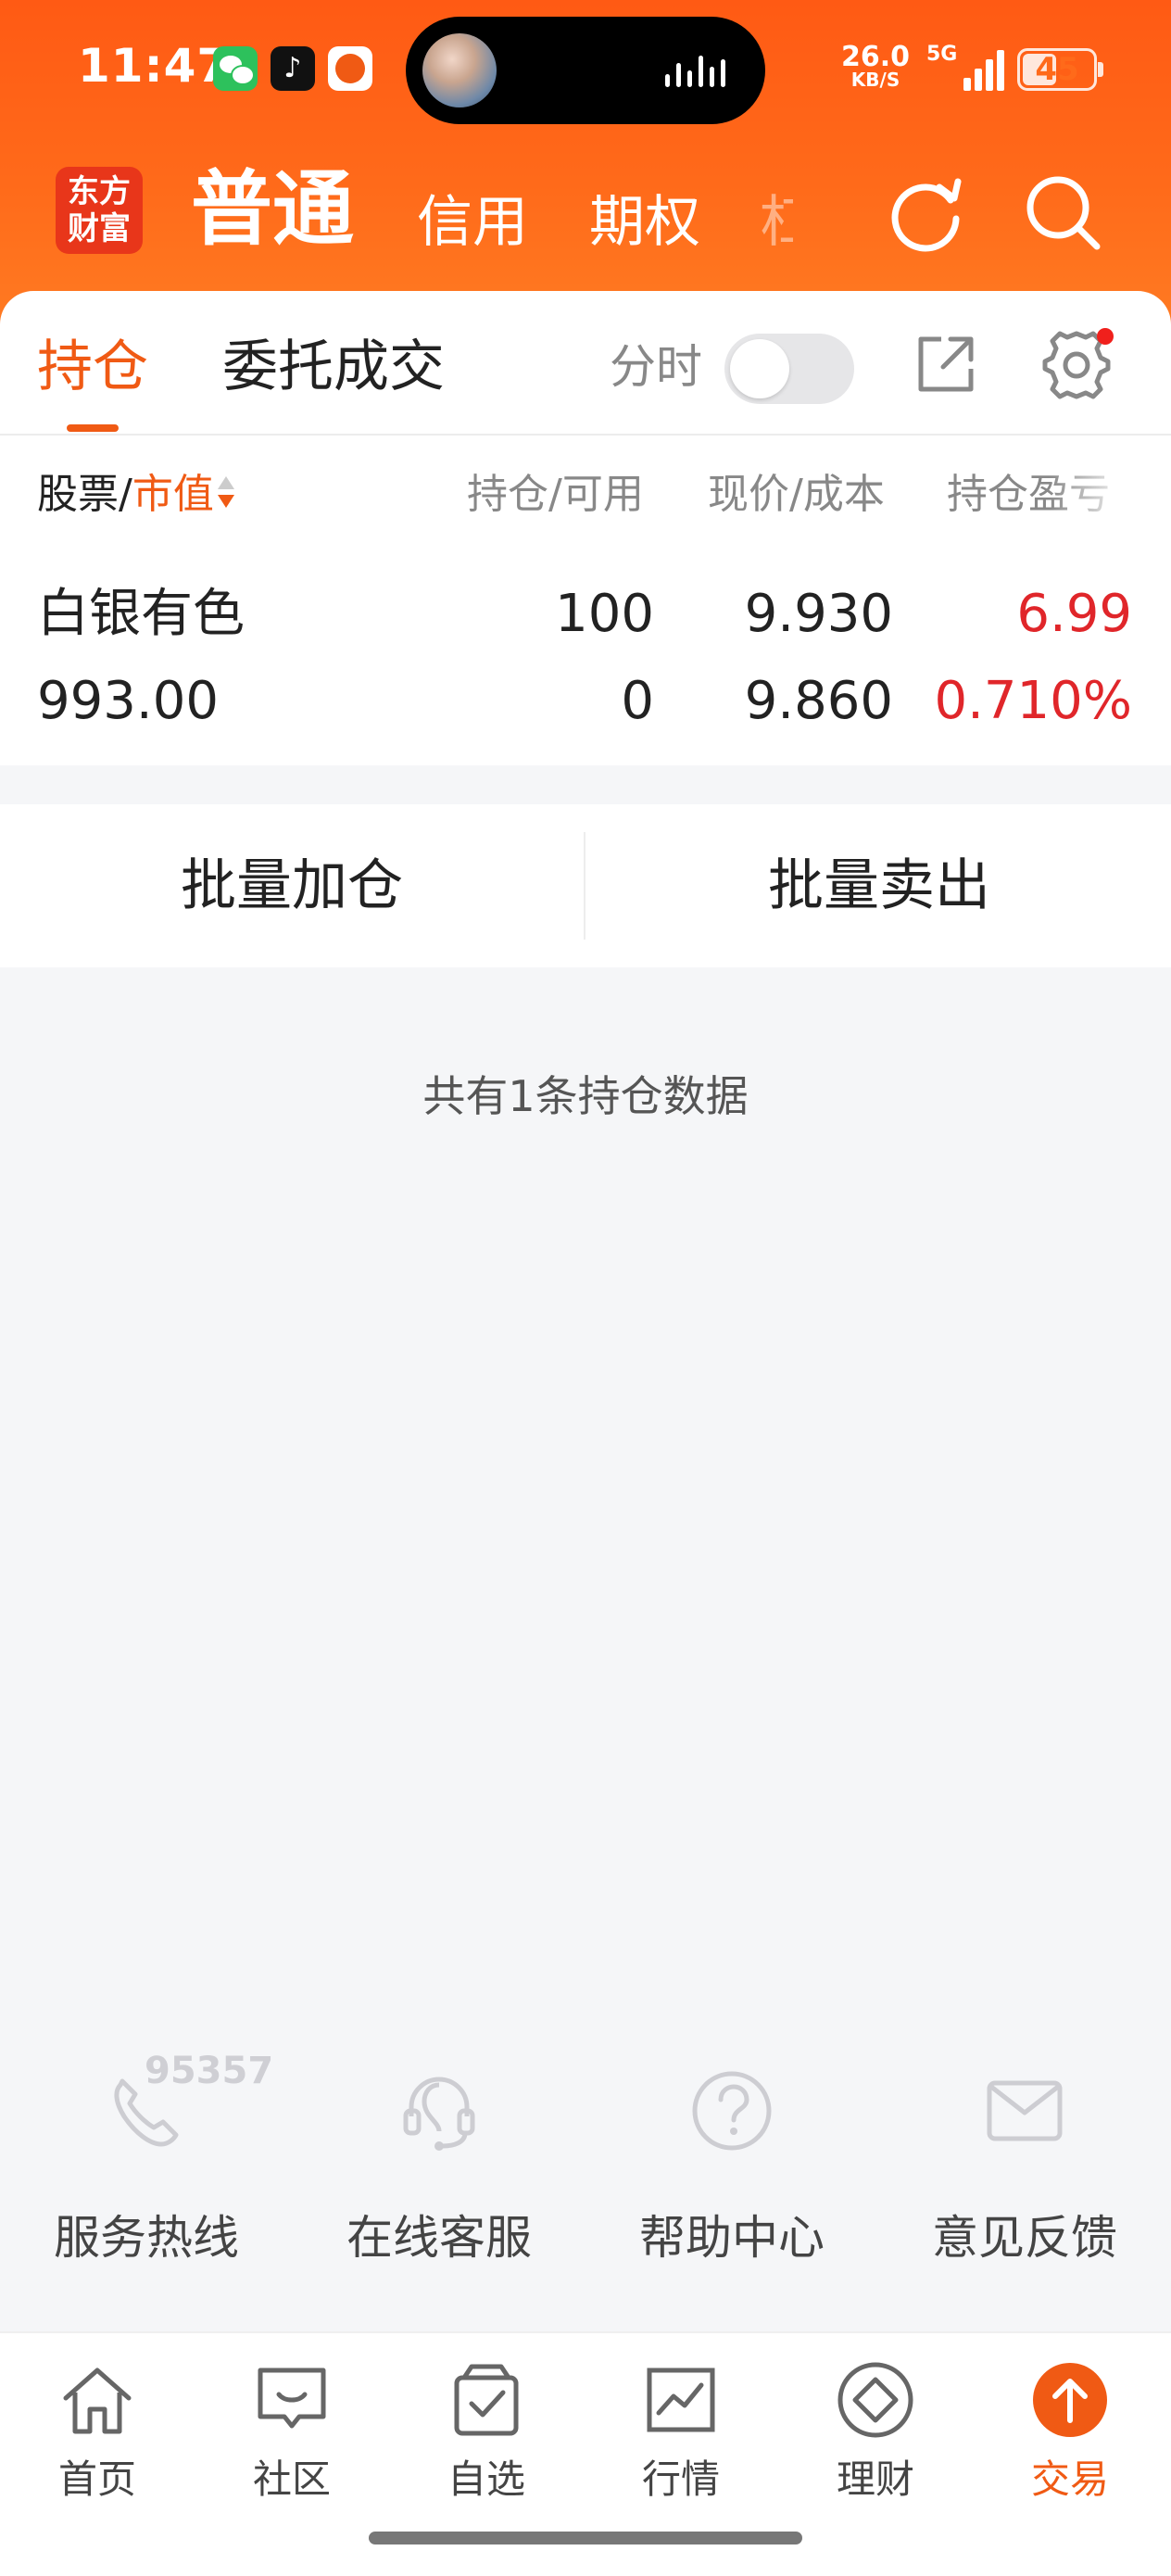 This screenshot has height=2576, width=1171. I want to click on media-avatar, so click(460, 70).